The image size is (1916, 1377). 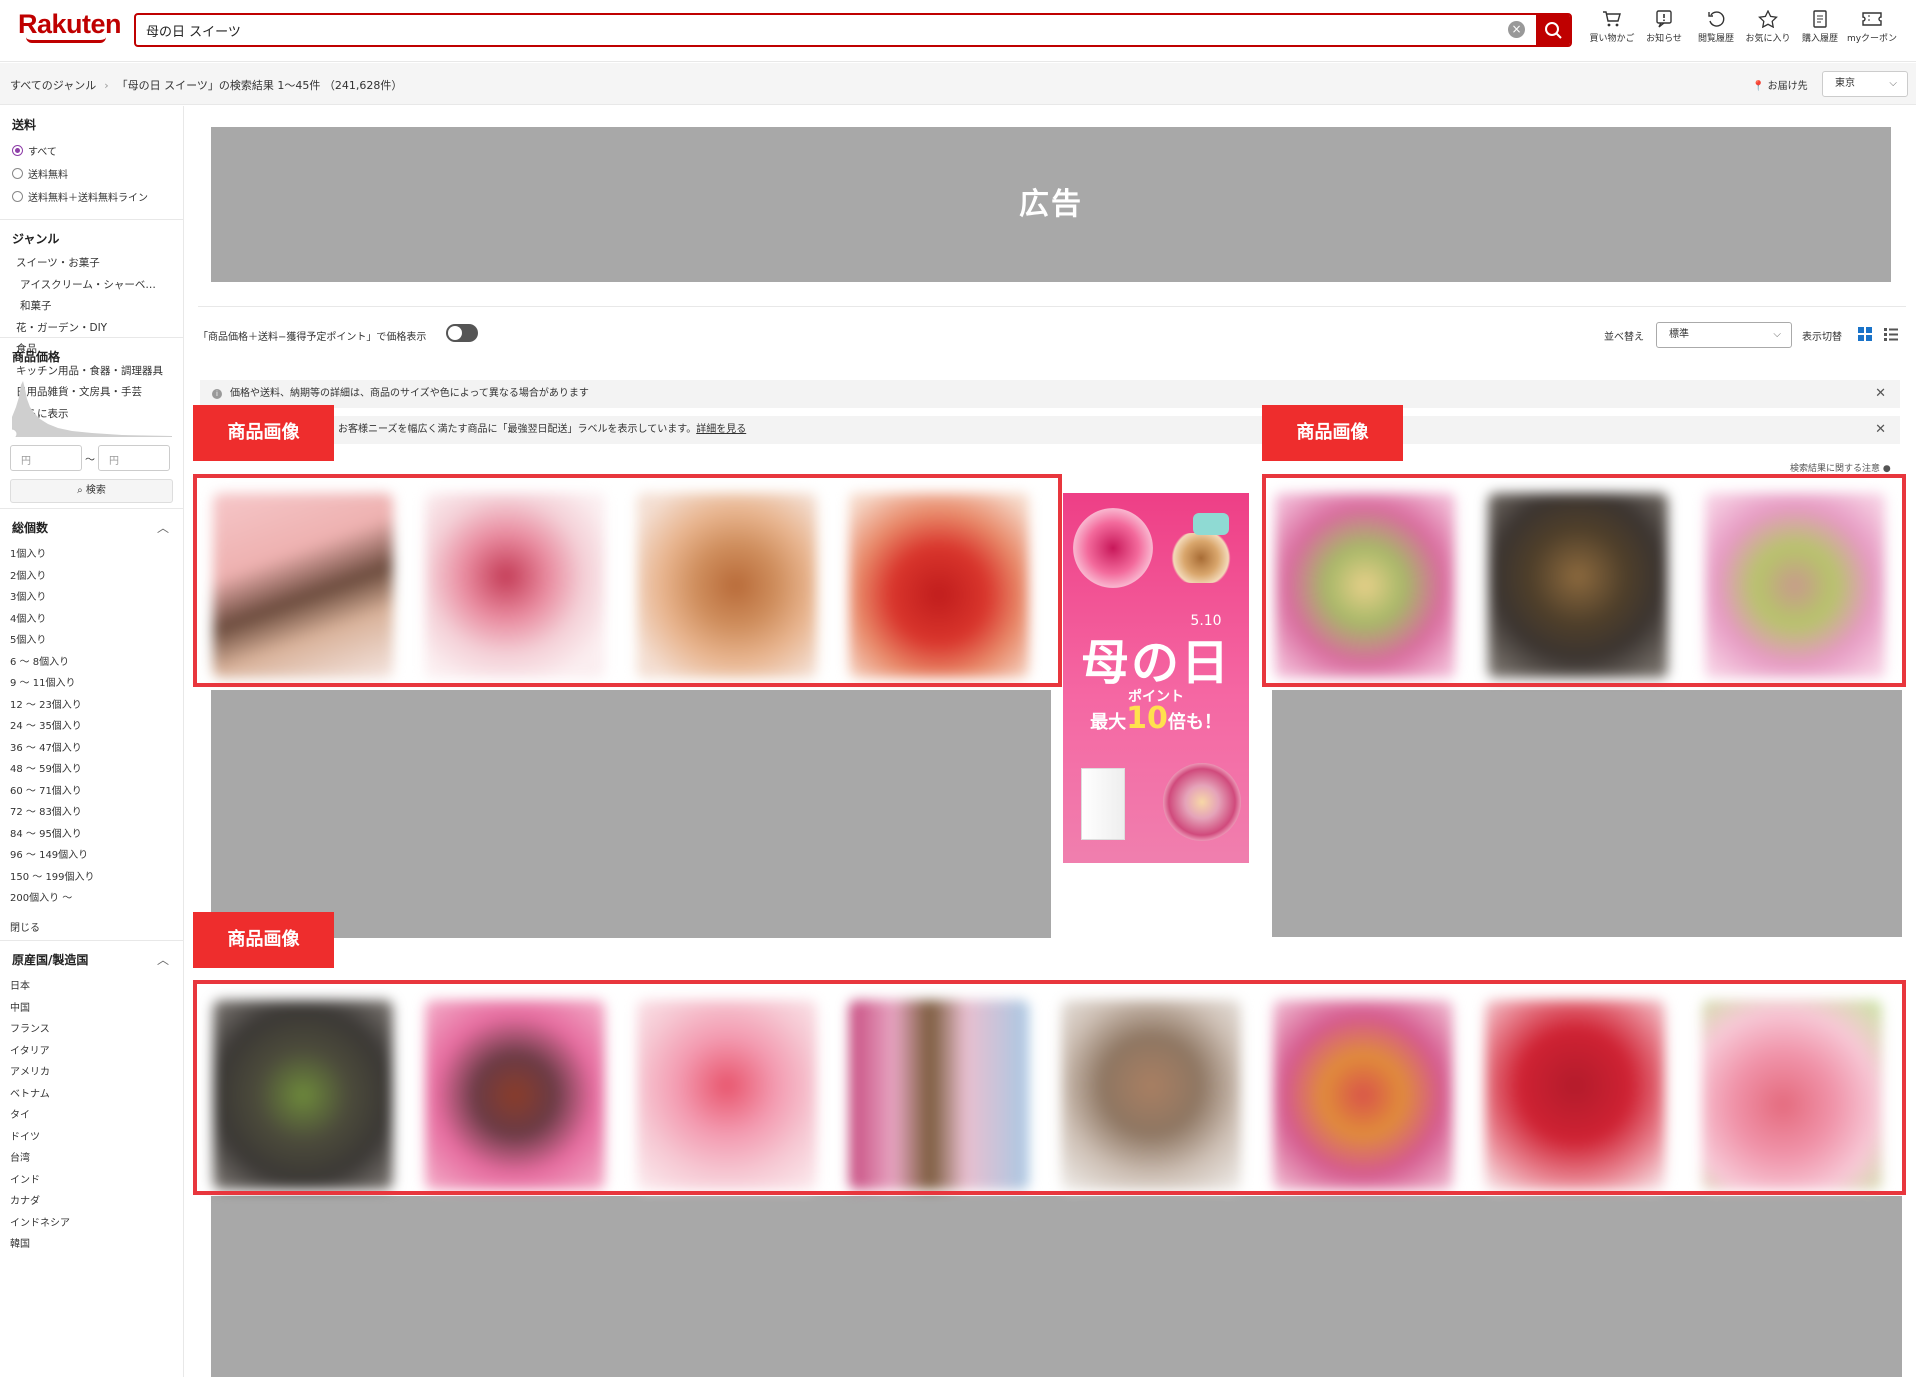 What do you see at coordinates (259, 85) in the screenshot?
I see `search-result-count: 「母の日 スイーツ」の検索結果 1〜45件 （241,628件）` at bounding box center [259, 85].